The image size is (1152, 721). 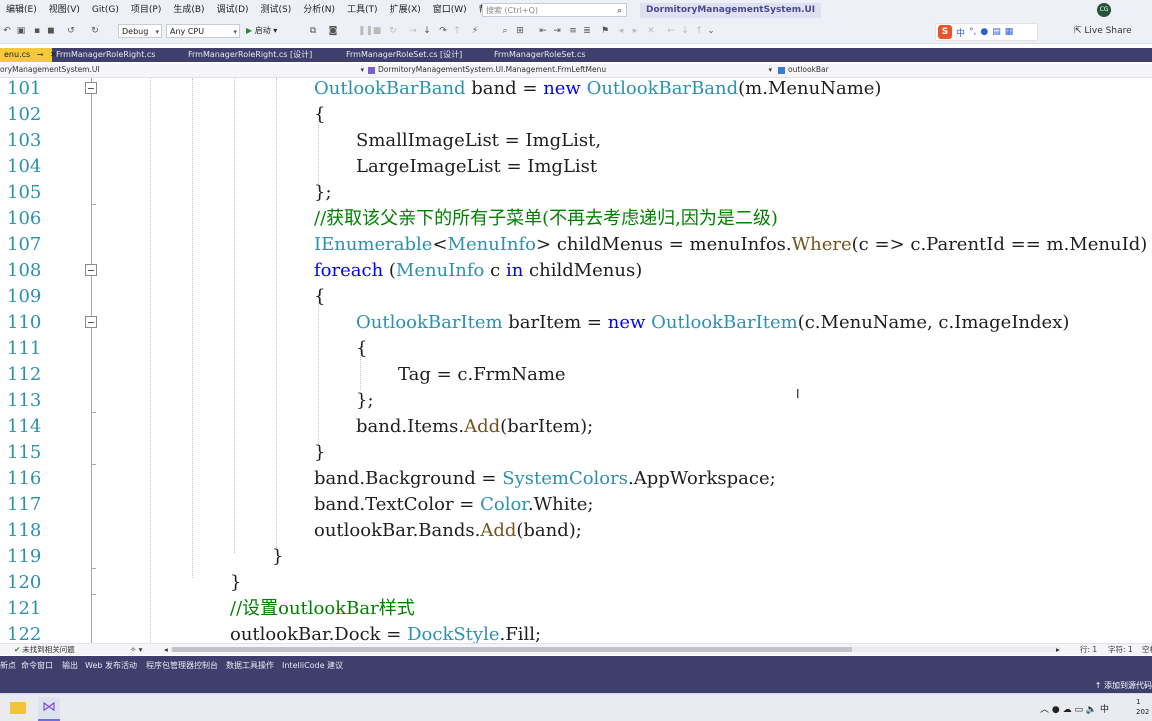 I want to click on ime-mode: 中, so click(x=960, y=32).